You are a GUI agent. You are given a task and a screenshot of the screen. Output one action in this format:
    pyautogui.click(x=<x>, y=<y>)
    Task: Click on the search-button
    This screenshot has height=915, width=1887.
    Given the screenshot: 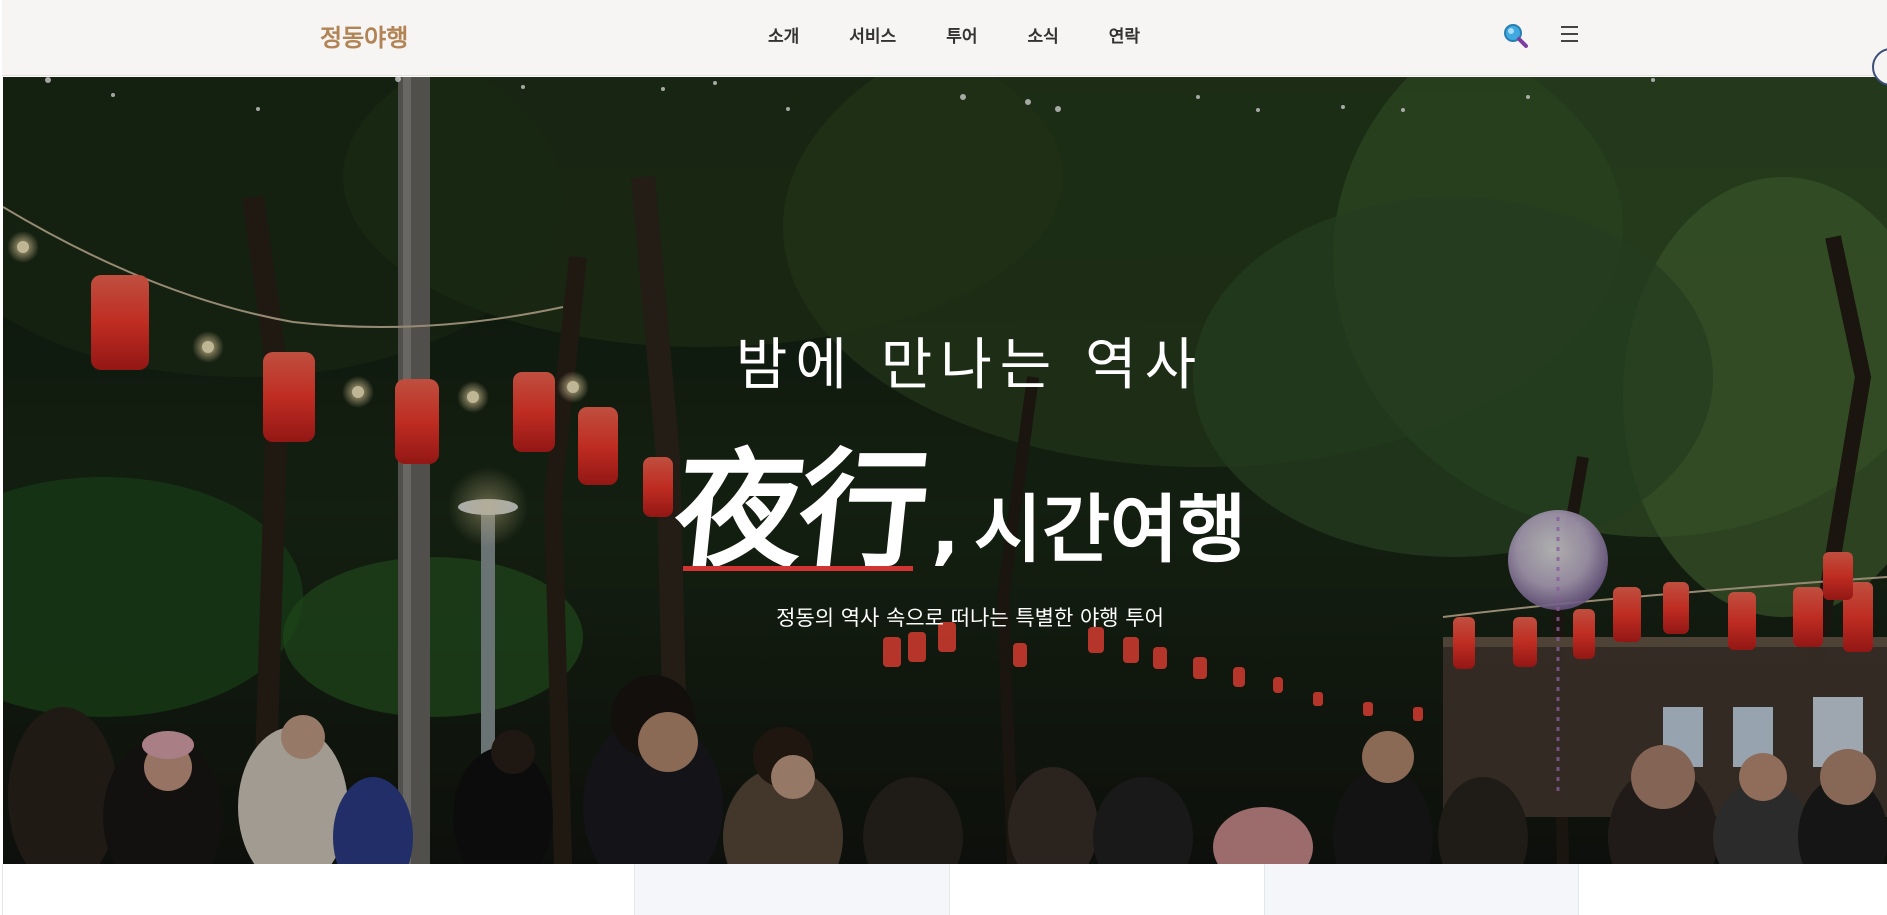 What is the action you would take?
    pyautogui.click(x=1516, y=36)
    